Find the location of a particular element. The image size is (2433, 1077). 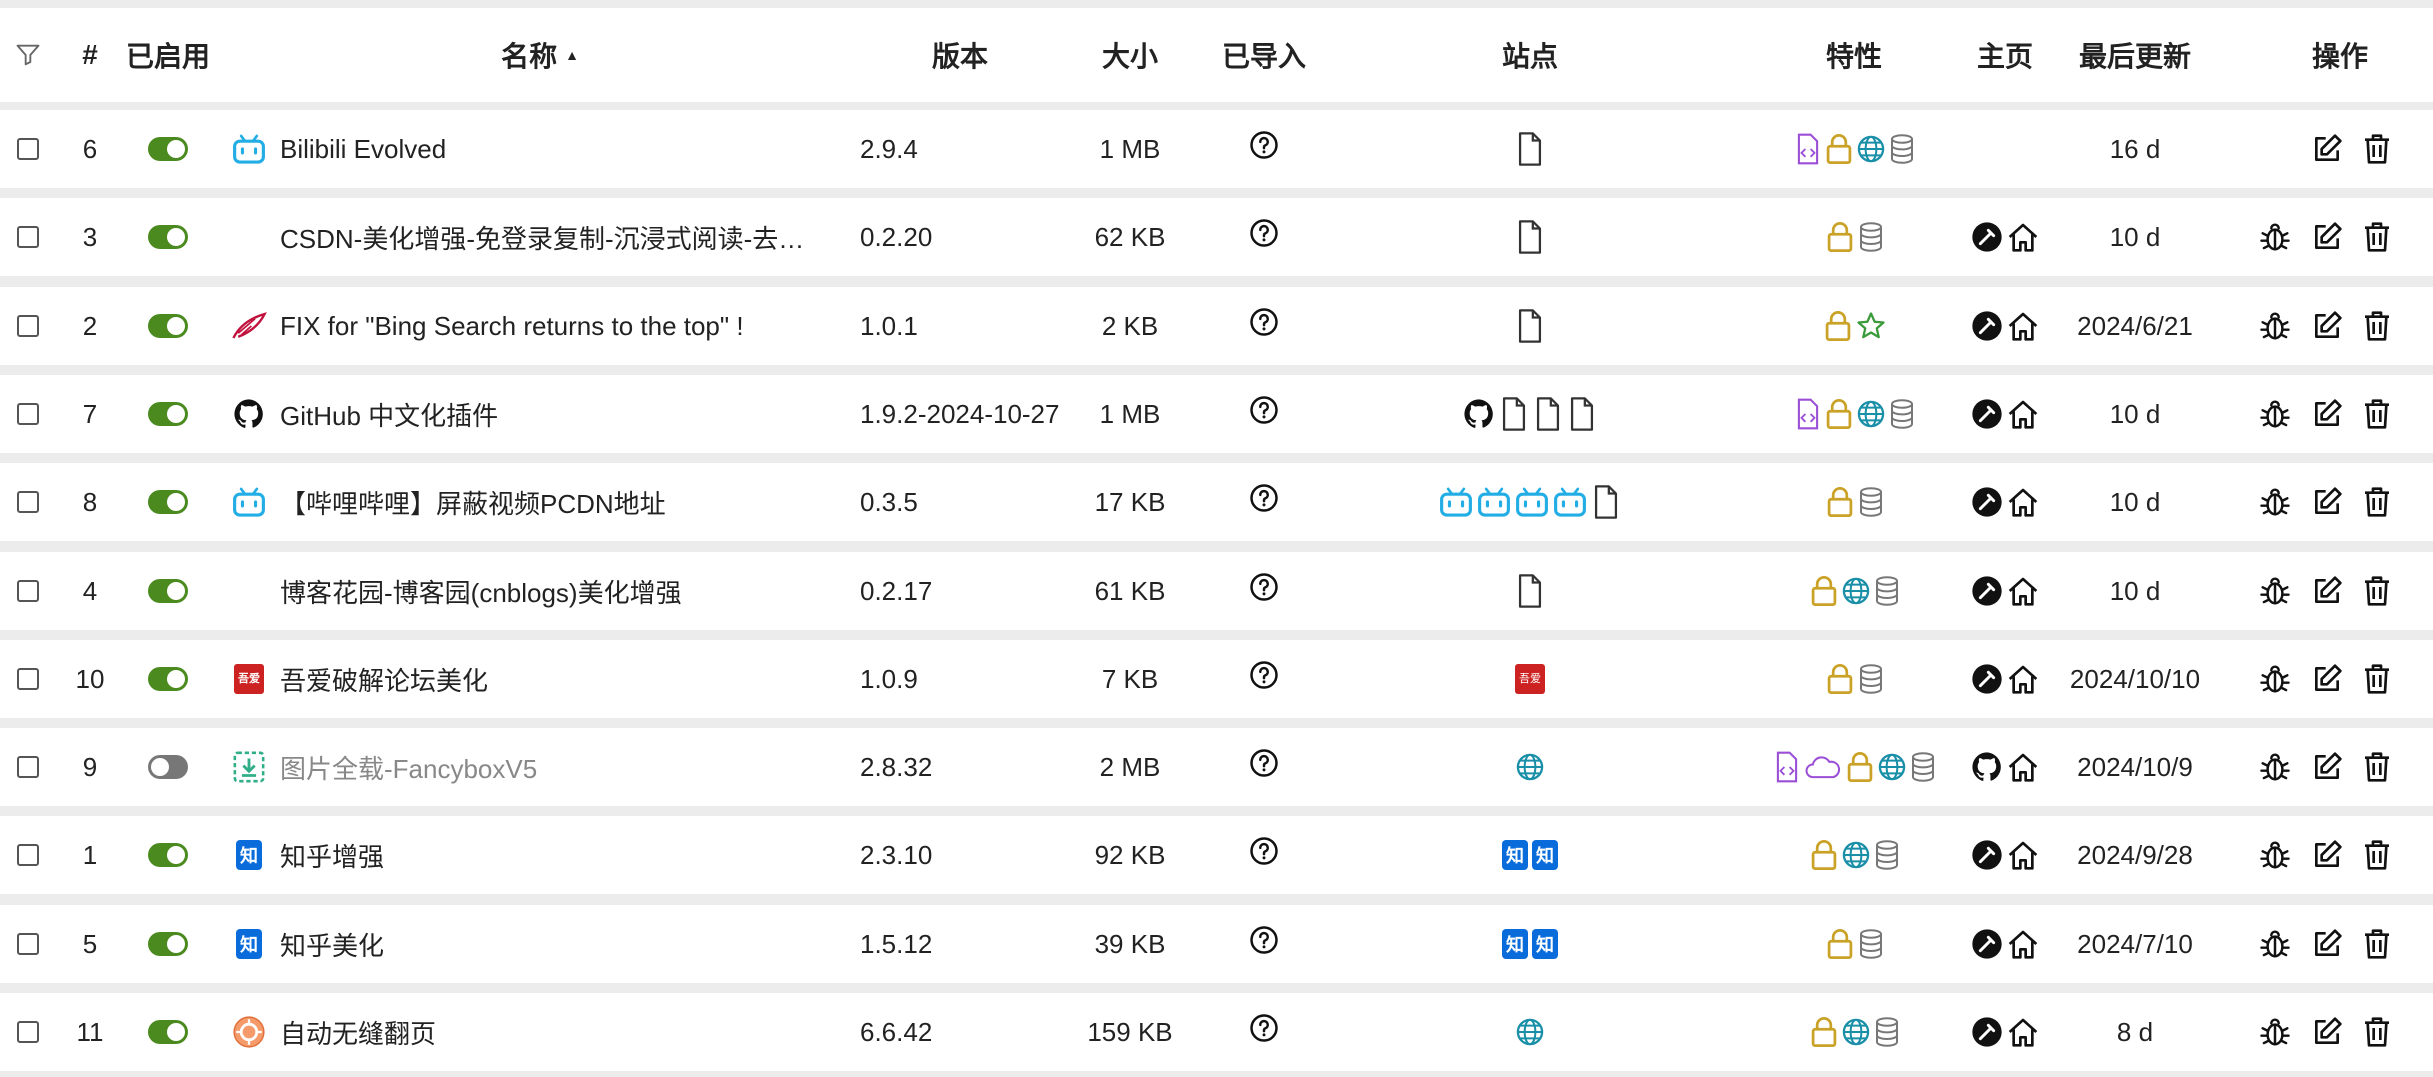

github-icon is located at coordinates (1479, 414).